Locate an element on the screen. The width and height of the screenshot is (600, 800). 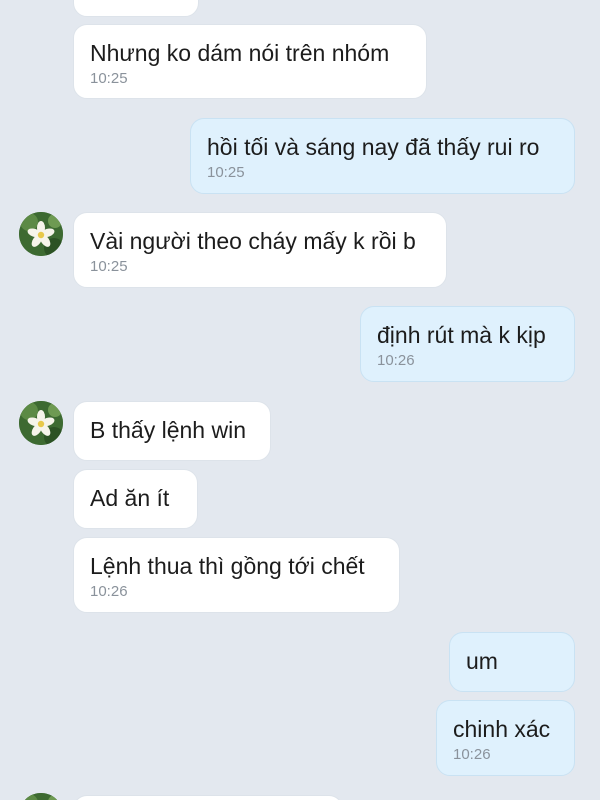
message-text: Ad ăn ít is located at coordinates (130, 498).